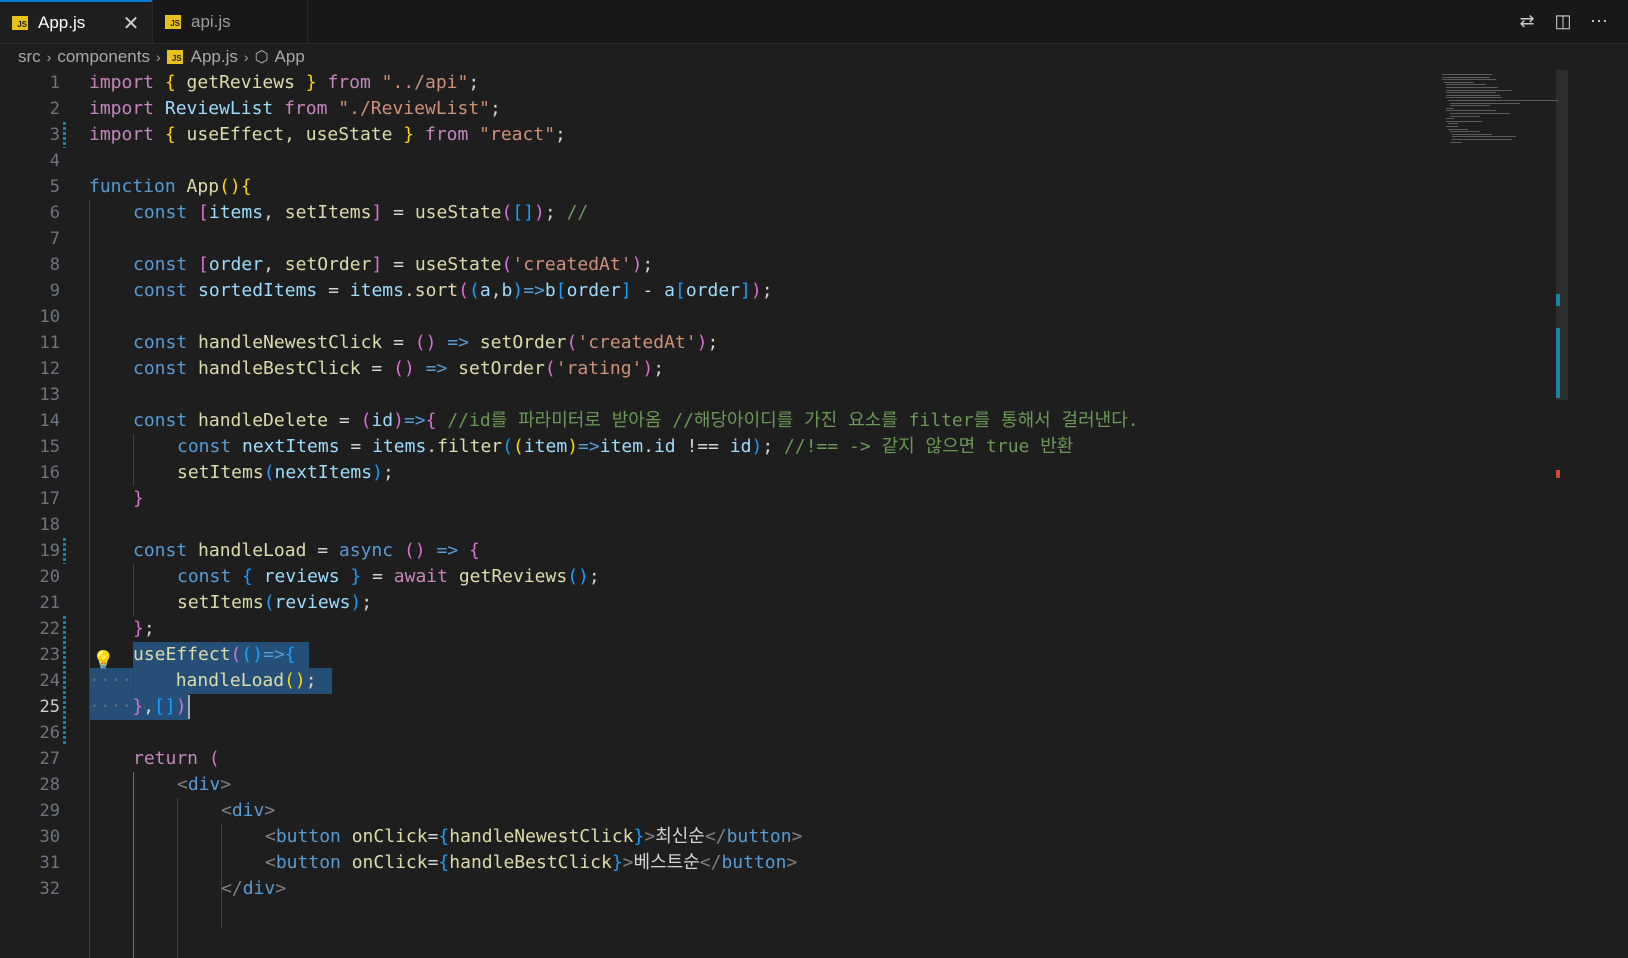 The width and height of the screenshot is (1628, 958). I want to click on line-number: 21, so click(49, 603).